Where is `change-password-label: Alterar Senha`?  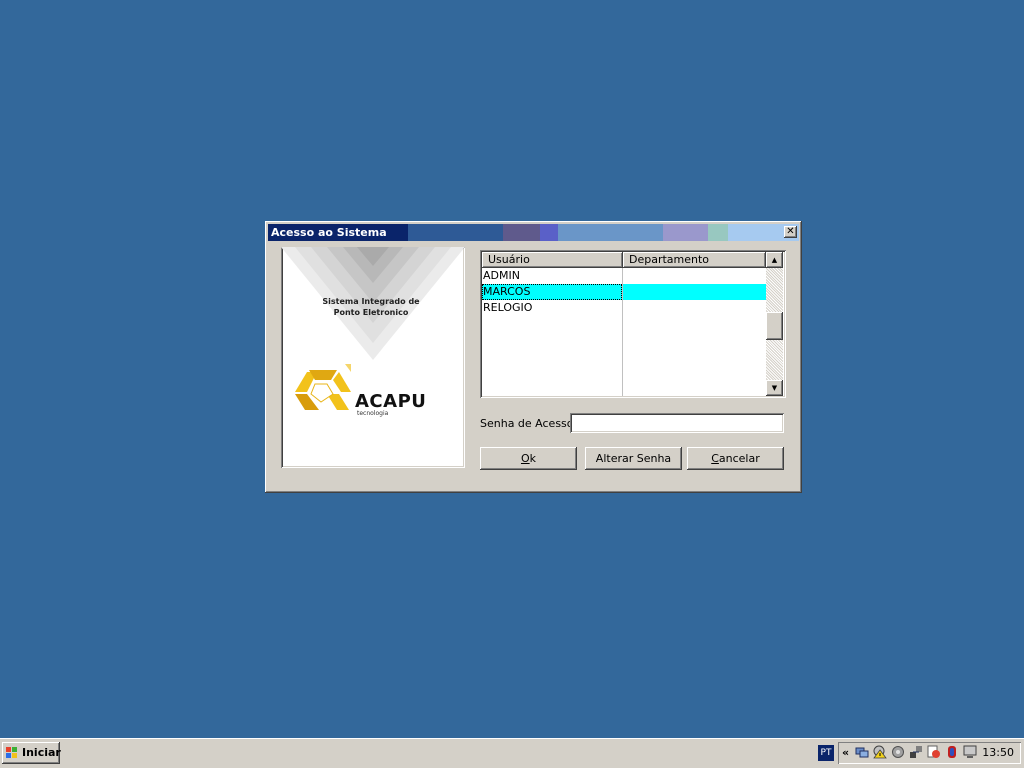 change-password-label: Alterar Senha is located at coordinates (633, 458).